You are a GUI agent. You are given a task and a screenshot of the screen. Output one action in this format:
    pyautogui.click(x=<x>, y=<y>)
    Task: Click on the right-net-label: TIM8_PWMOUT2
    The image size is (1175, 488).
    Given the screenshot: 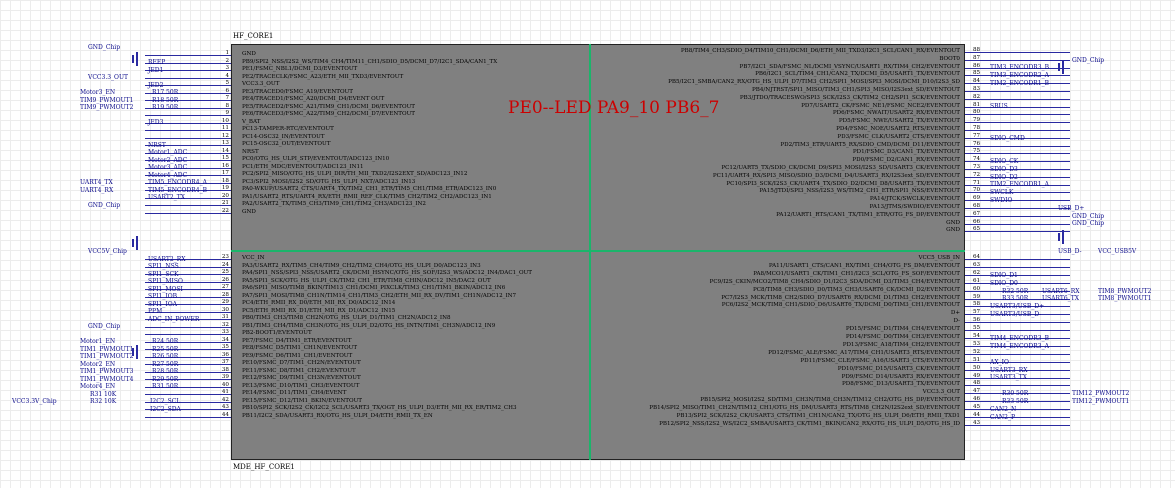 What is the action you would take?
    pyautogui.click(x=1125, y=291)
    